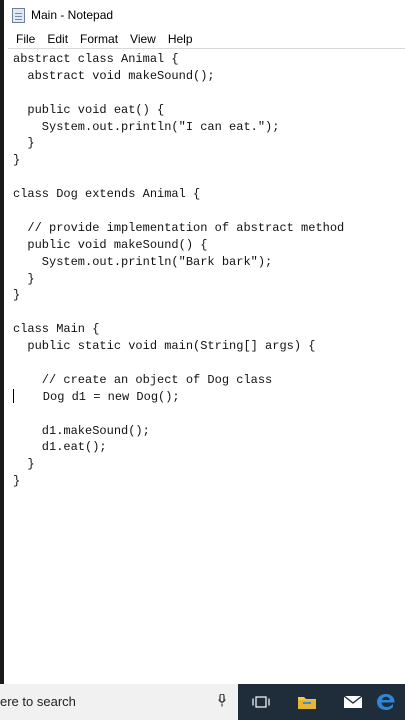 The width and height of the screenshot is (405, 720). Describe the element at coordinates (143, 39) in the screenshot. I see `menu-view: View` at that location.